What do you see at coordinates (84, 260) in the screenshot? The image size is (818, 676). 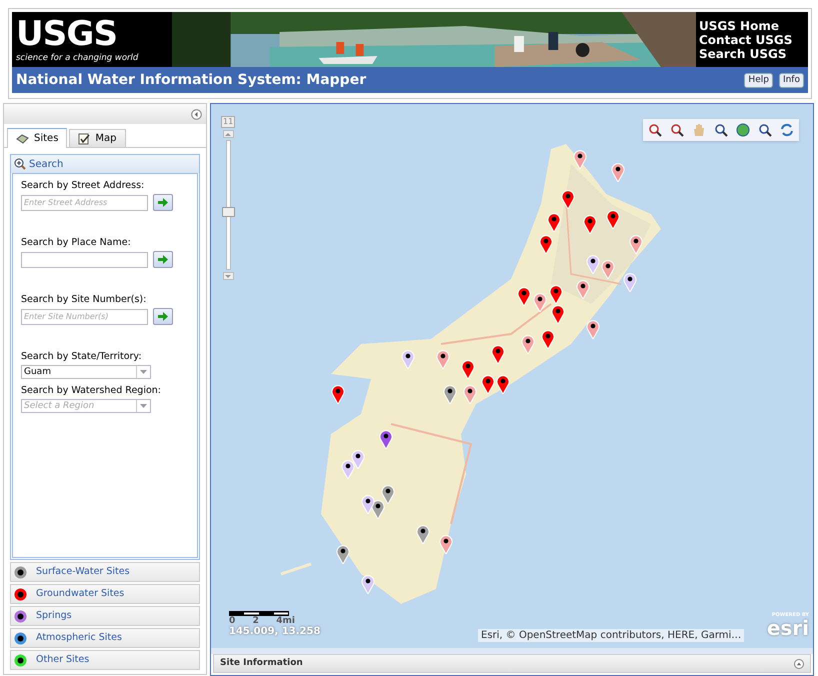 I see `search-field` at bounding box center [84, 260].